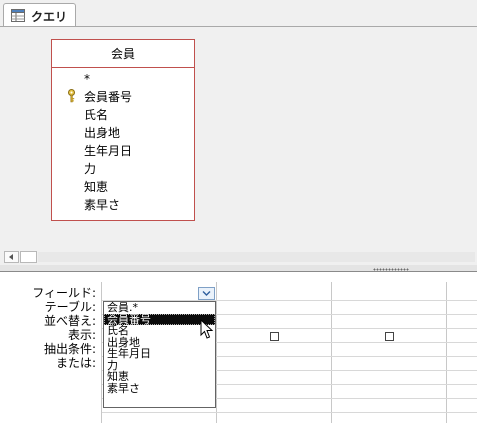 Image resolution: width=477 pixels, height=423 pixels. Describe the element at coordinates (96, 115) in the screenshot. I see `field-label: 氏名` at that location.